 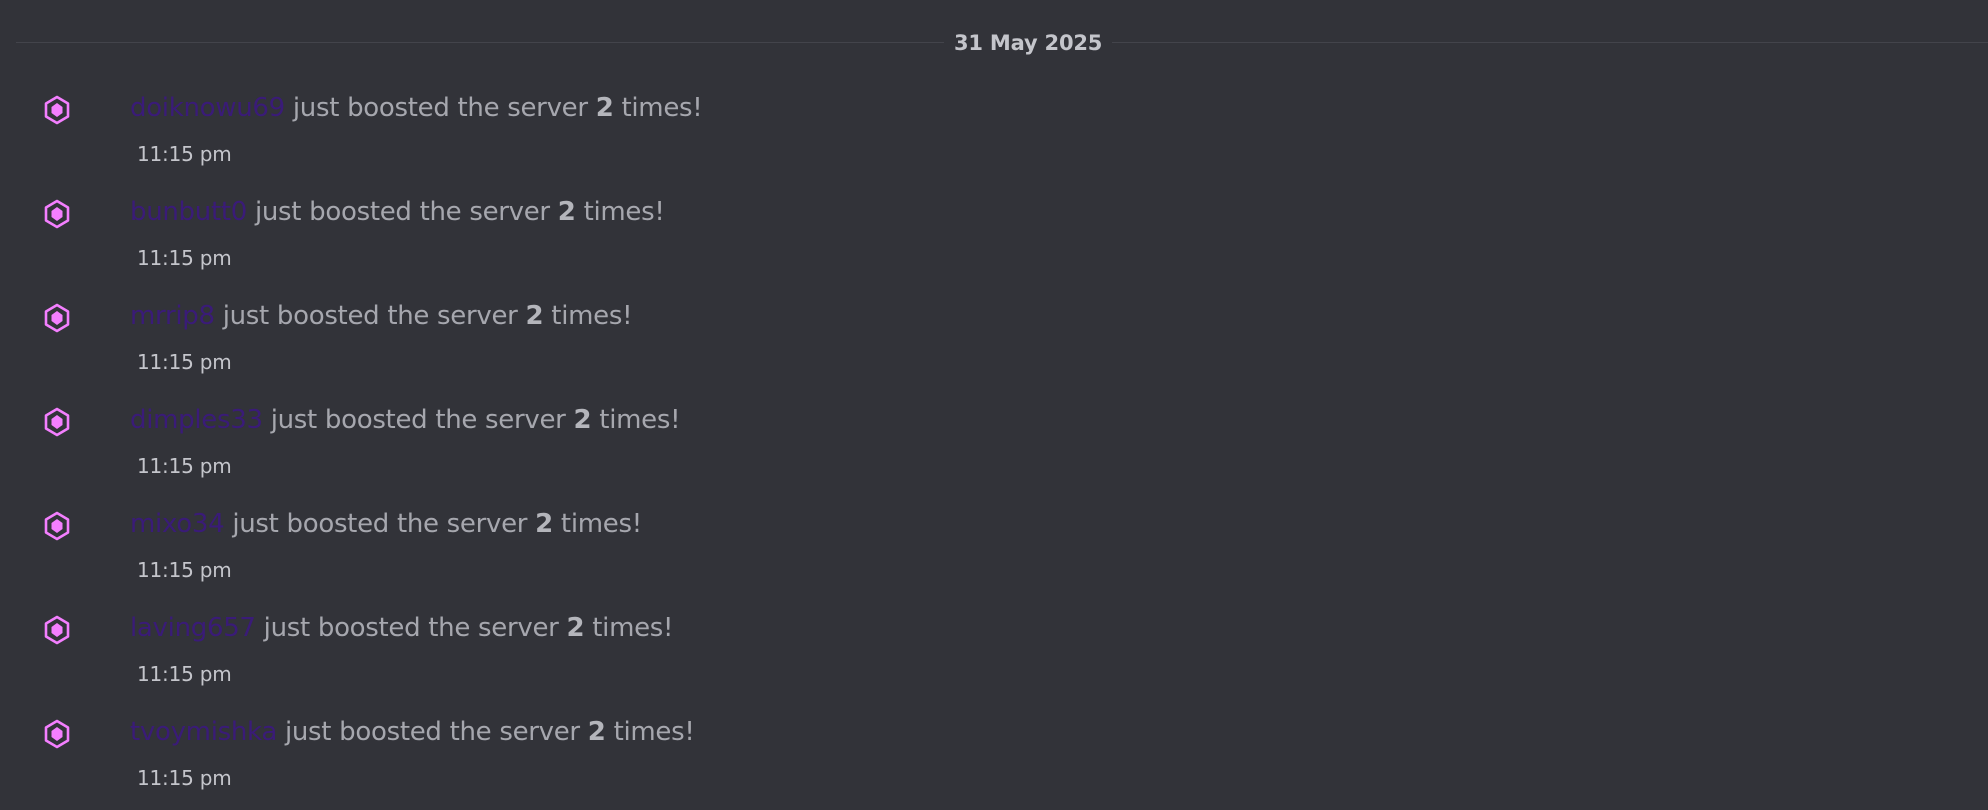 I want to click on username: bunbutt0, so click(x=188, y=212).